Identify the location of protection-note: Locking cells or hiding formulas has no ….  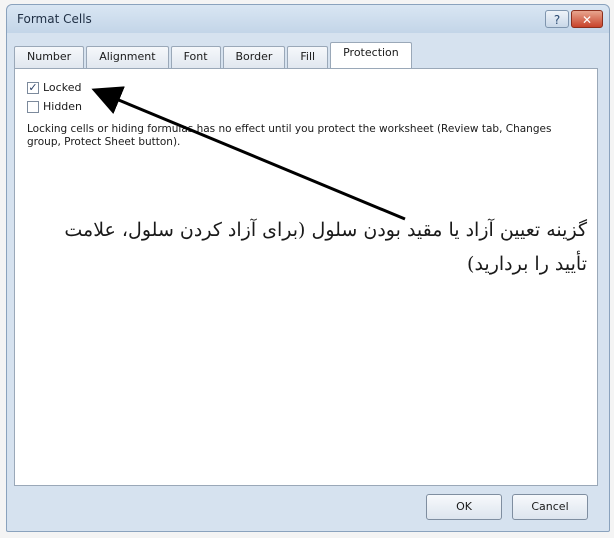
(289, 135).